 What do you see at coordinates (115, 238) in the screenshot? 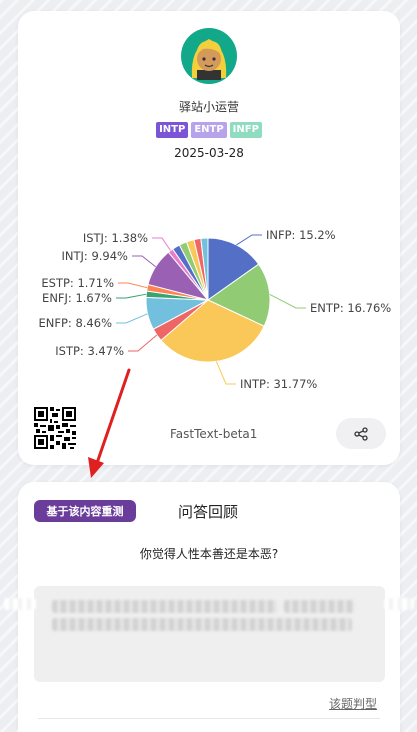
I see `pie-label: ISTJ: 1.38%` at bounding box center [115, 238].